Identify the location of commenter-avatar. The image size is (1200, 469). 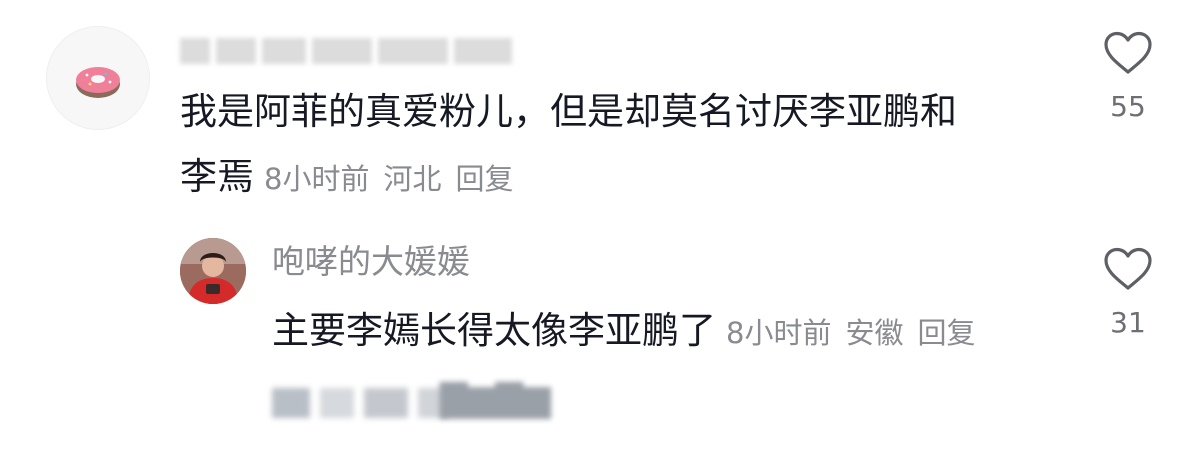
(98, 78).